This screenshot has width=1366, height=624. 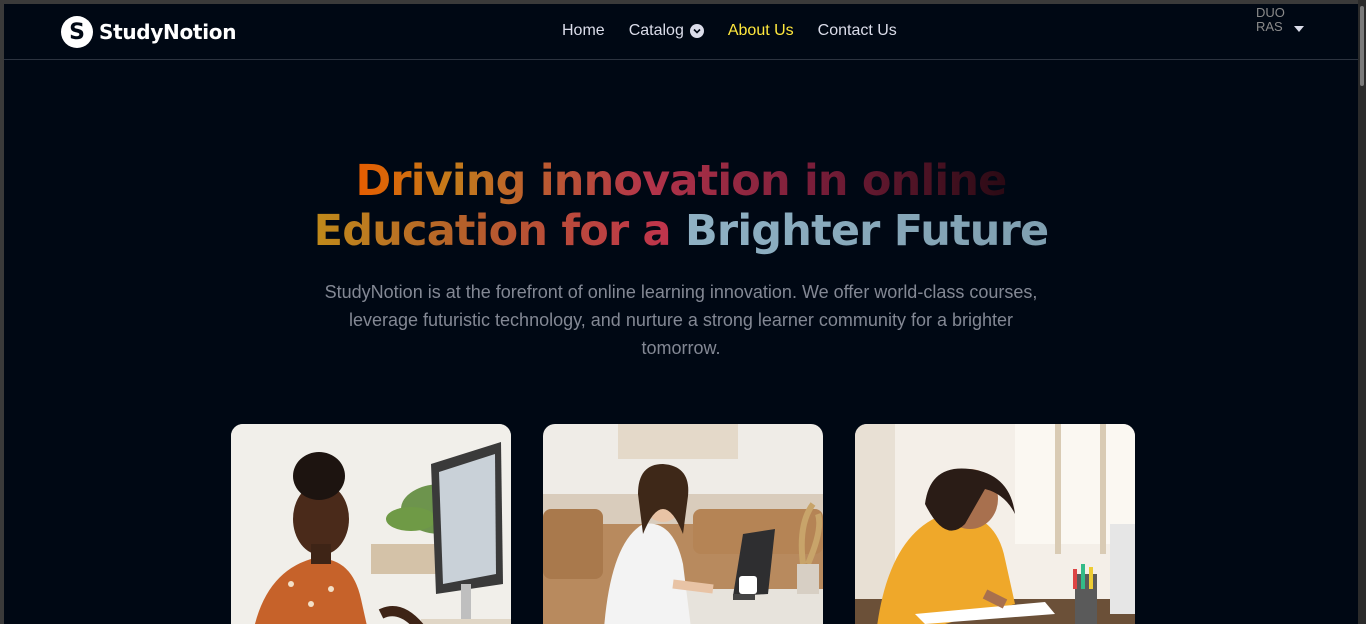 I want to click on nav-catalog: Catalog, so click(x=666, y=31).